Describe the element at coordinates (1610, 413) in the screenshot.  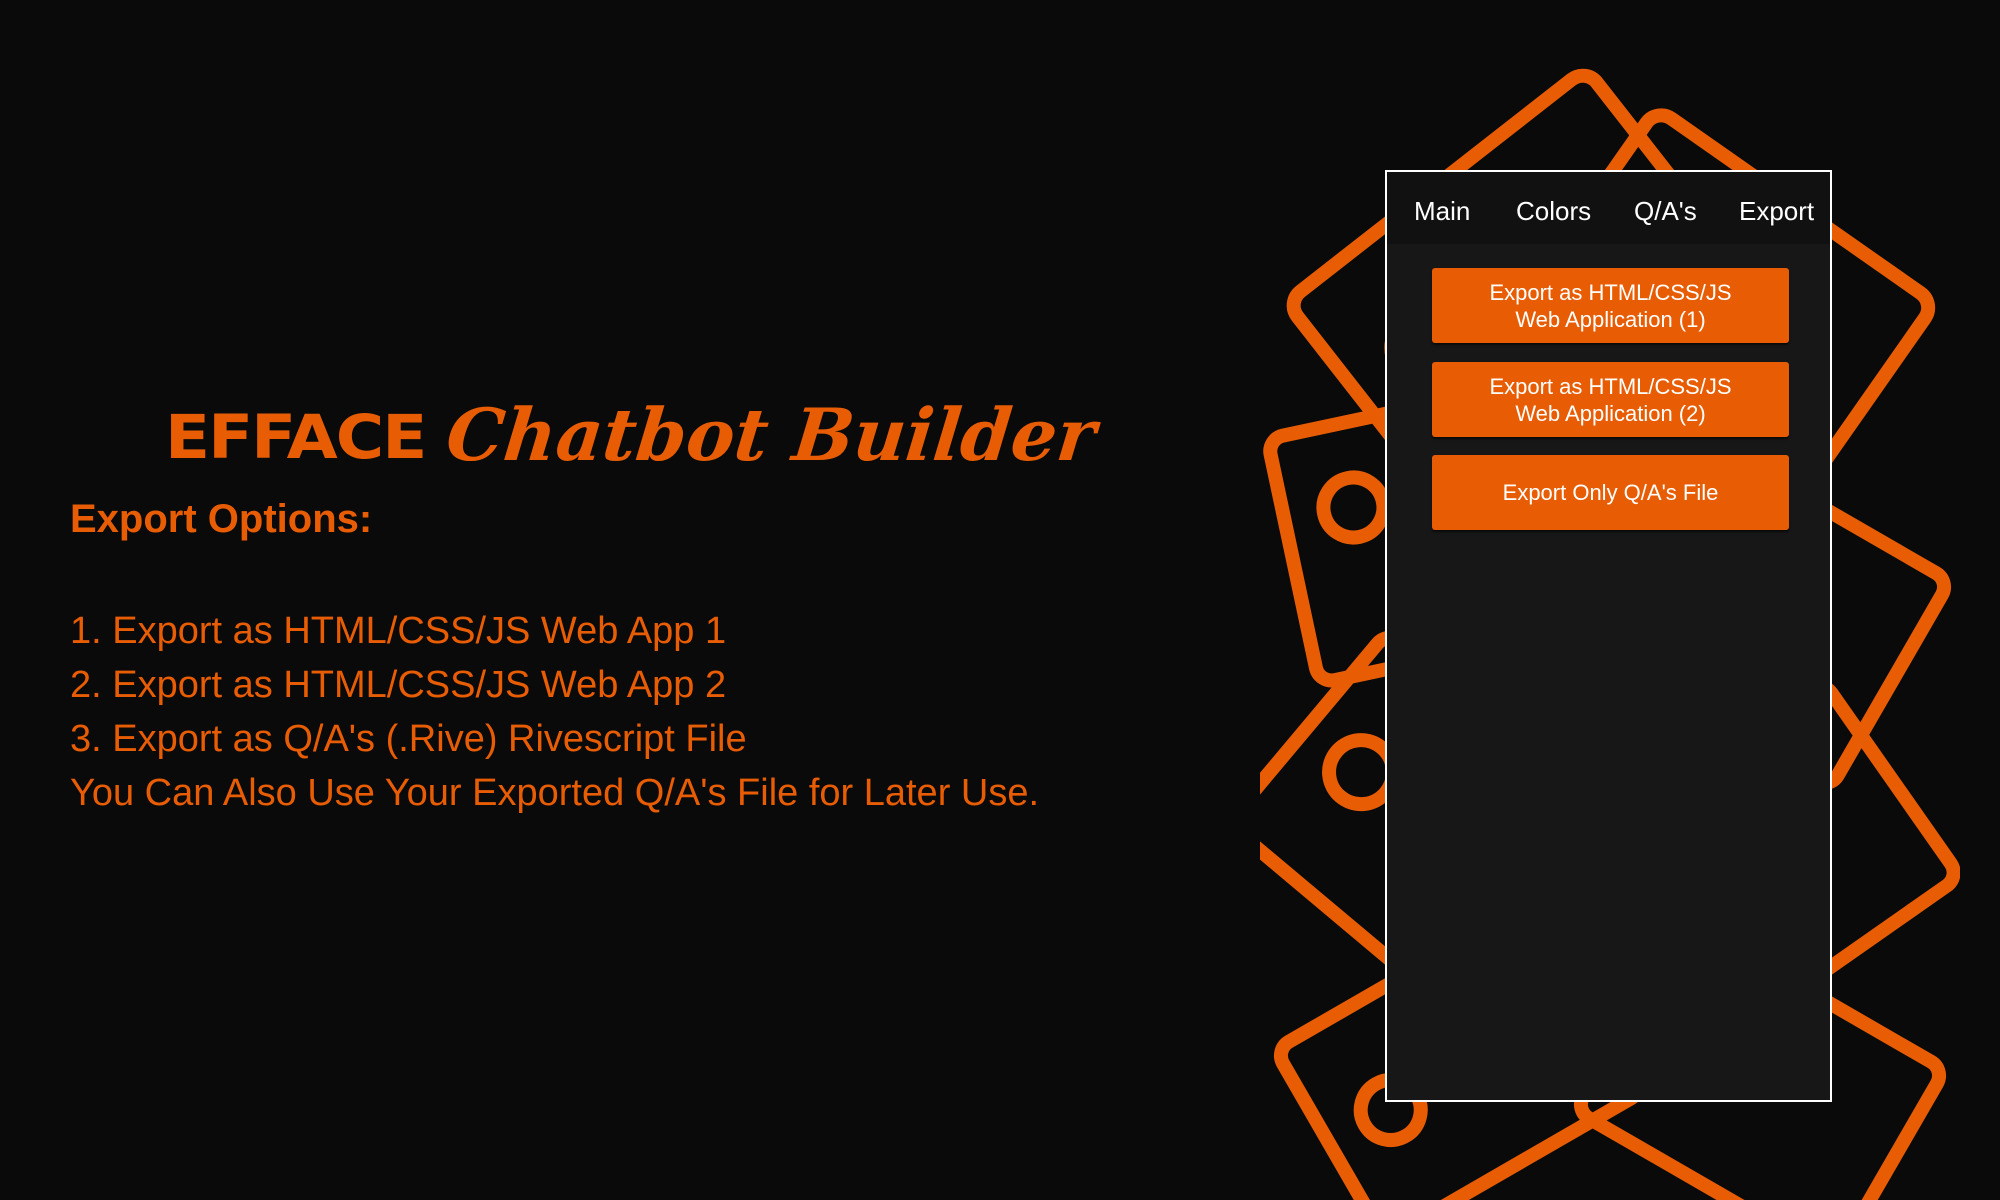
I see `button-label-line: Web Application (2)` at that location.